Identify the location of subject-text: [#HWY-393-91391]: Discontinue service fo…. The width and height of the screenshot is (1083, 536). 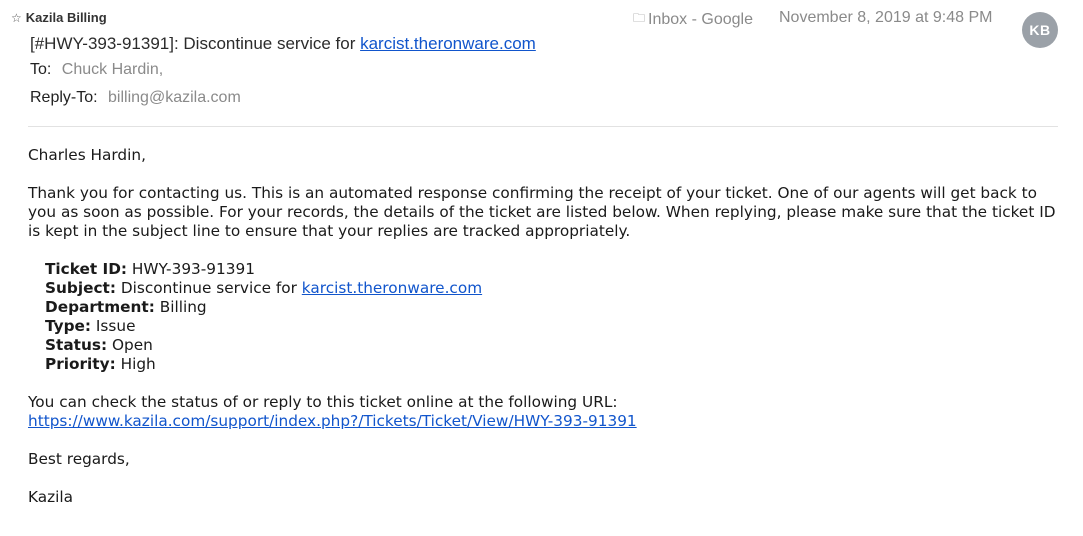
(195, 43).